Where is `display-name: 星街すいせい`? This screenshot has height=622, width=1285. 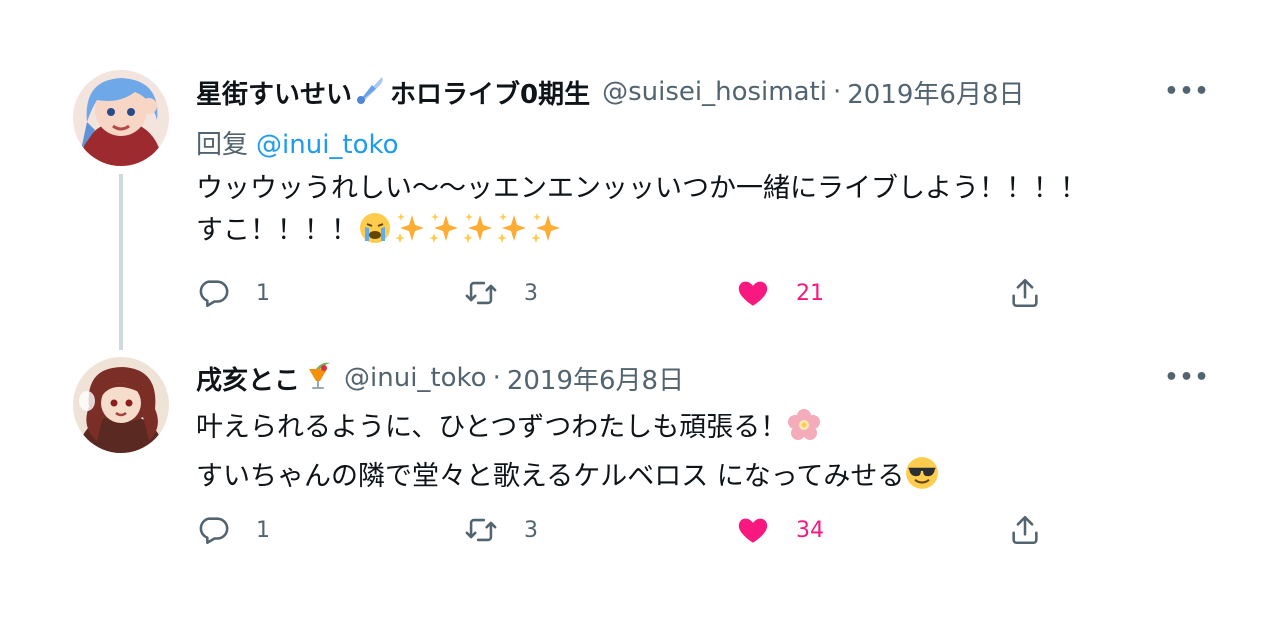
display-name: 星街すいせい is located at coordinates (274, 92).